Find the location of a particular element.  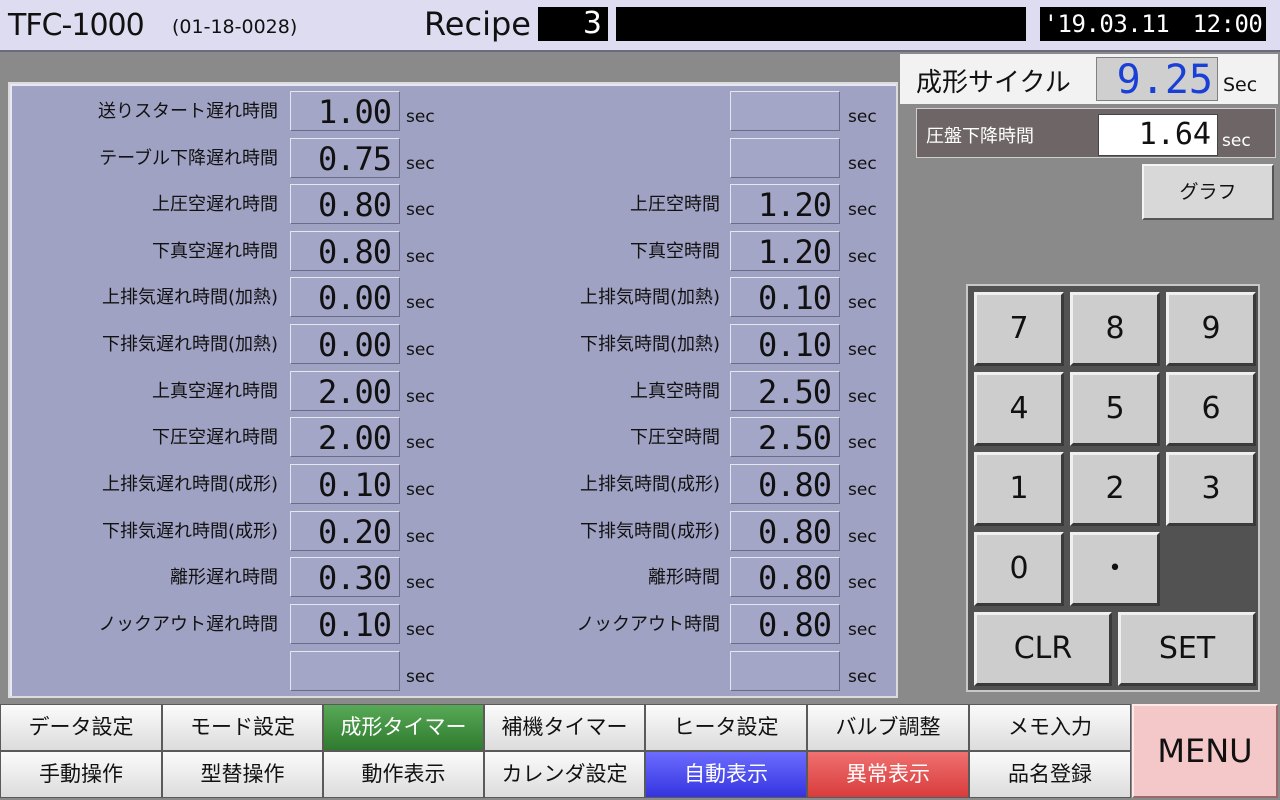

press-descent-unit: sec is located at coordinates (1236, 141).